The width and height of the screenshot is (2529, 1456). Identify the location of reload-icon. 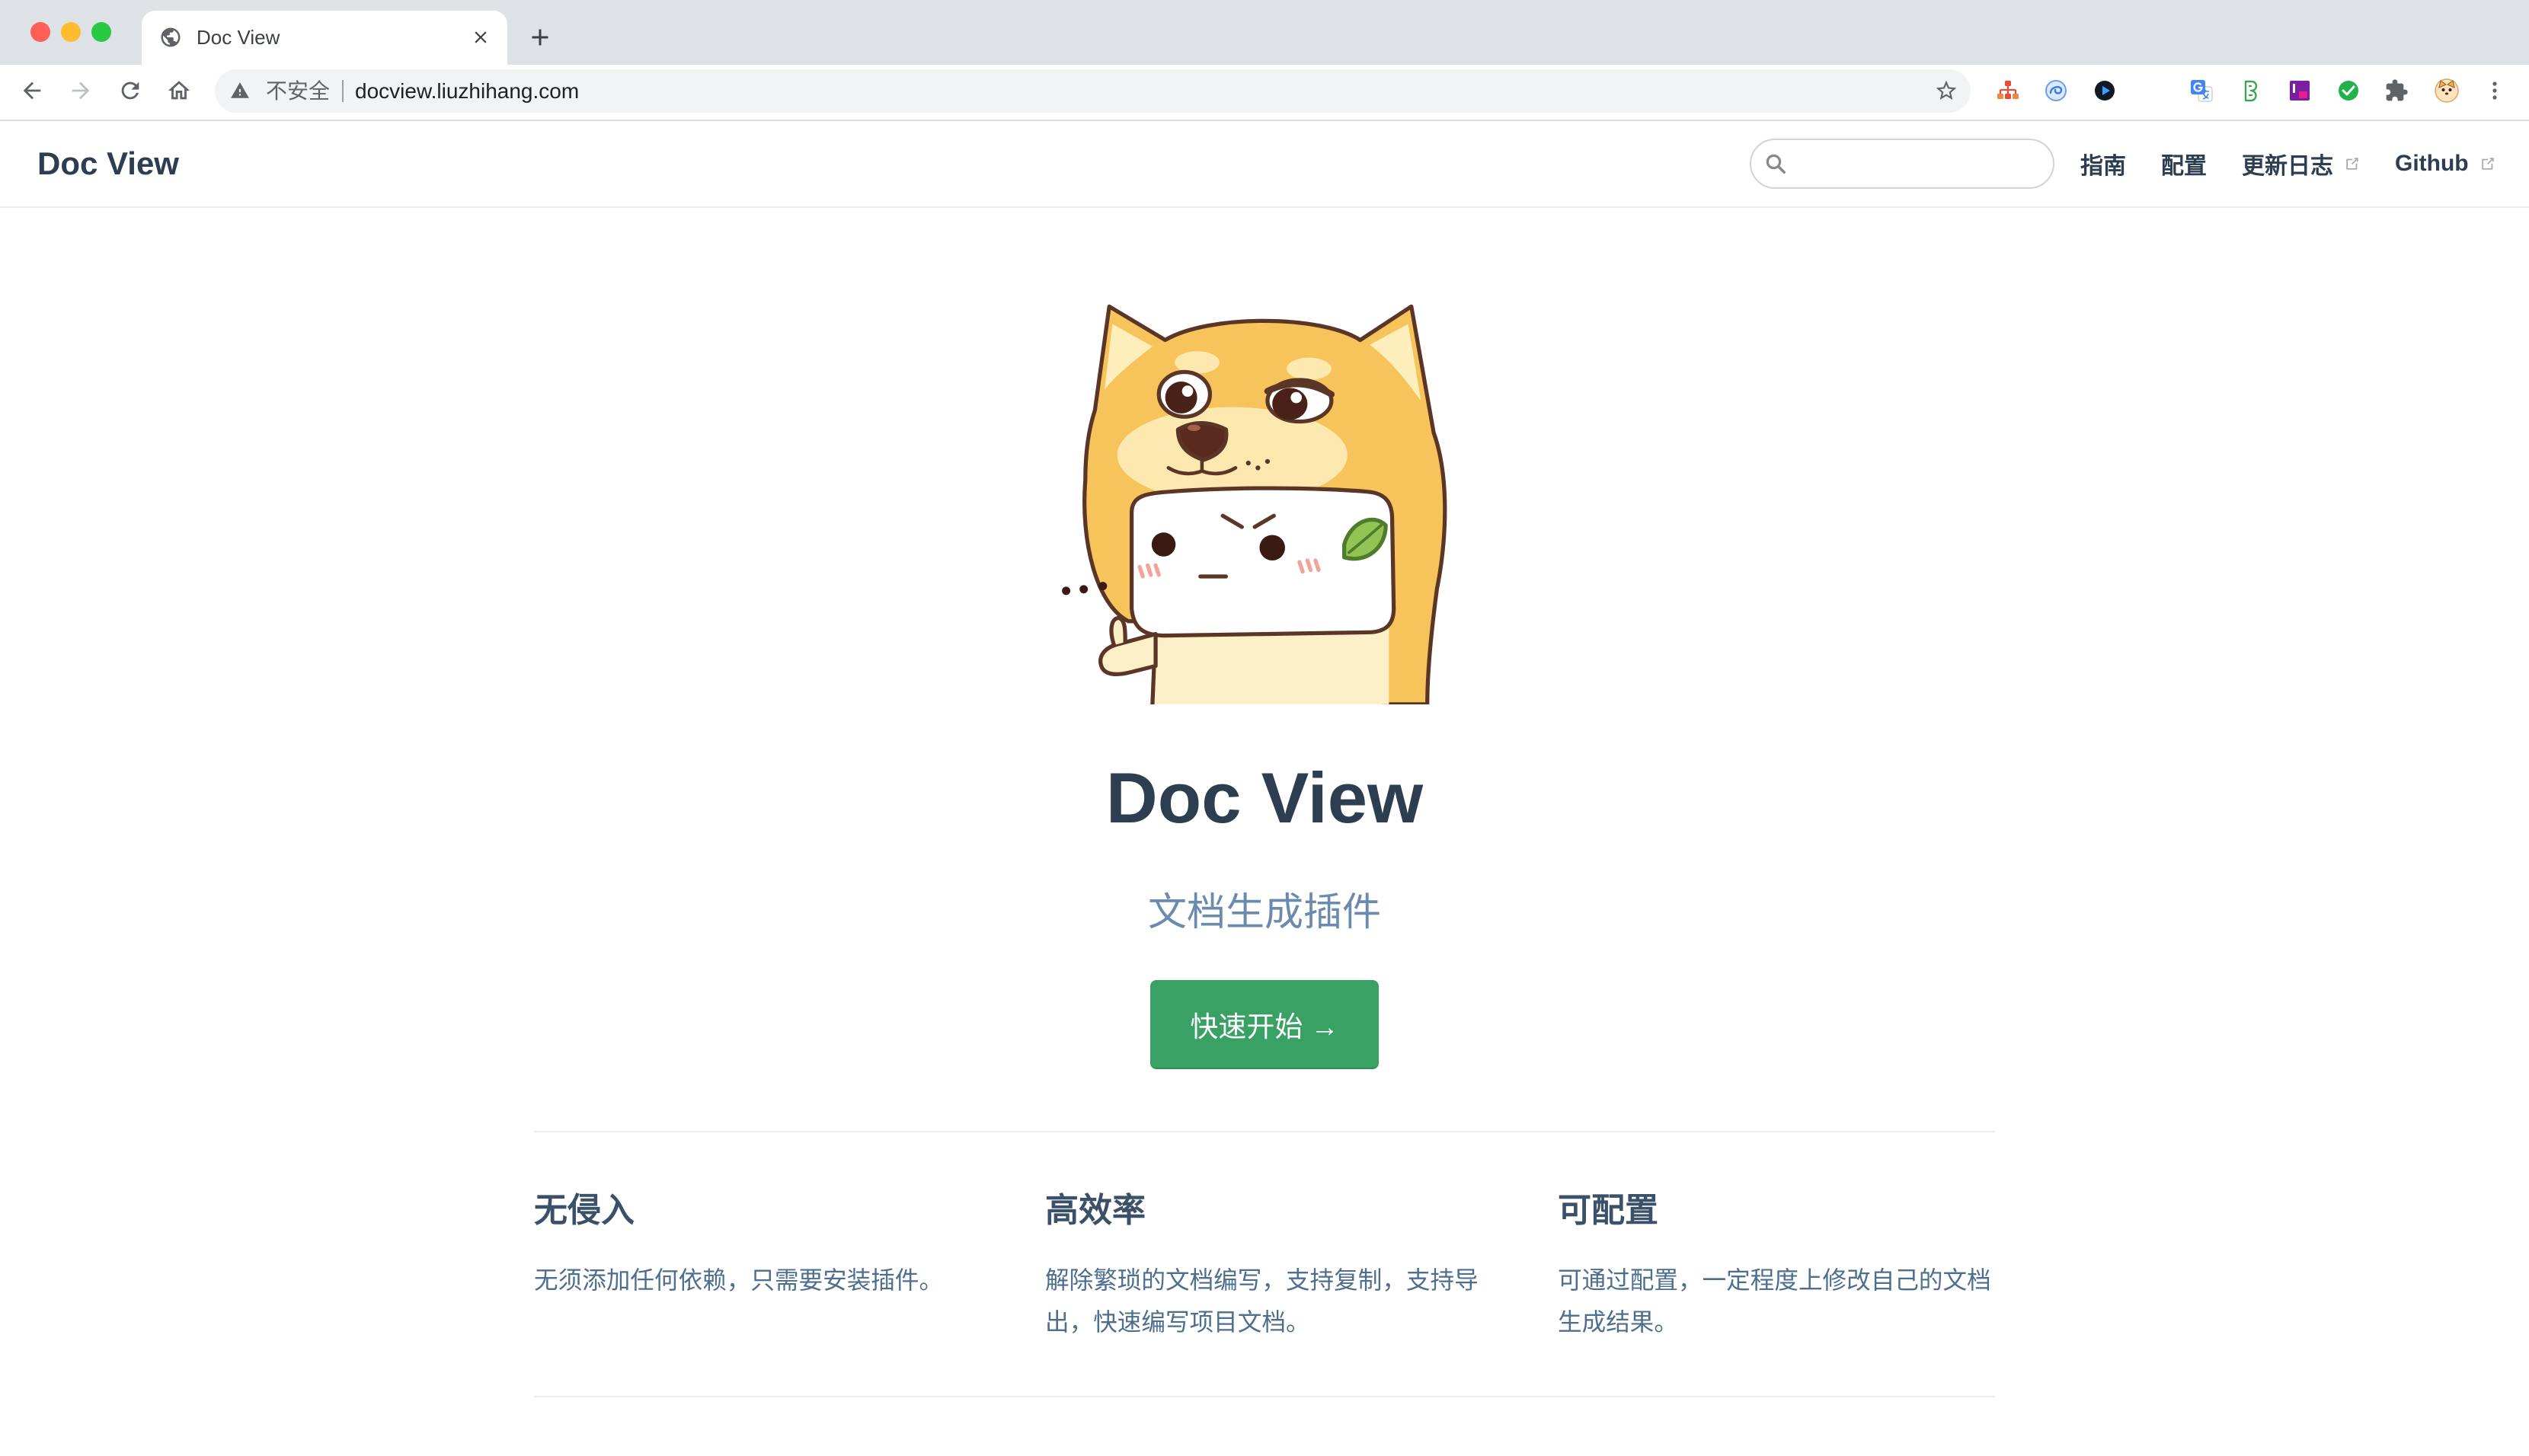
(130, 91).